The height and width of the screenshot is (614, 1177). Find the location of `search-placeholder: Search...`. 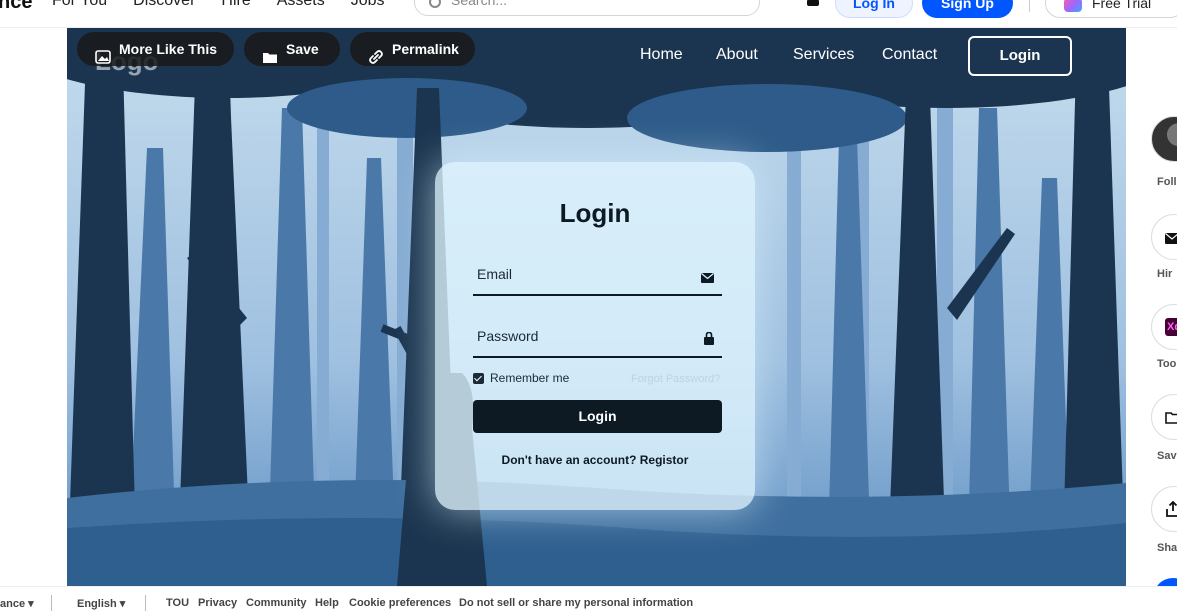

search-placeholder: Search... is located at coordinates (479, 4).